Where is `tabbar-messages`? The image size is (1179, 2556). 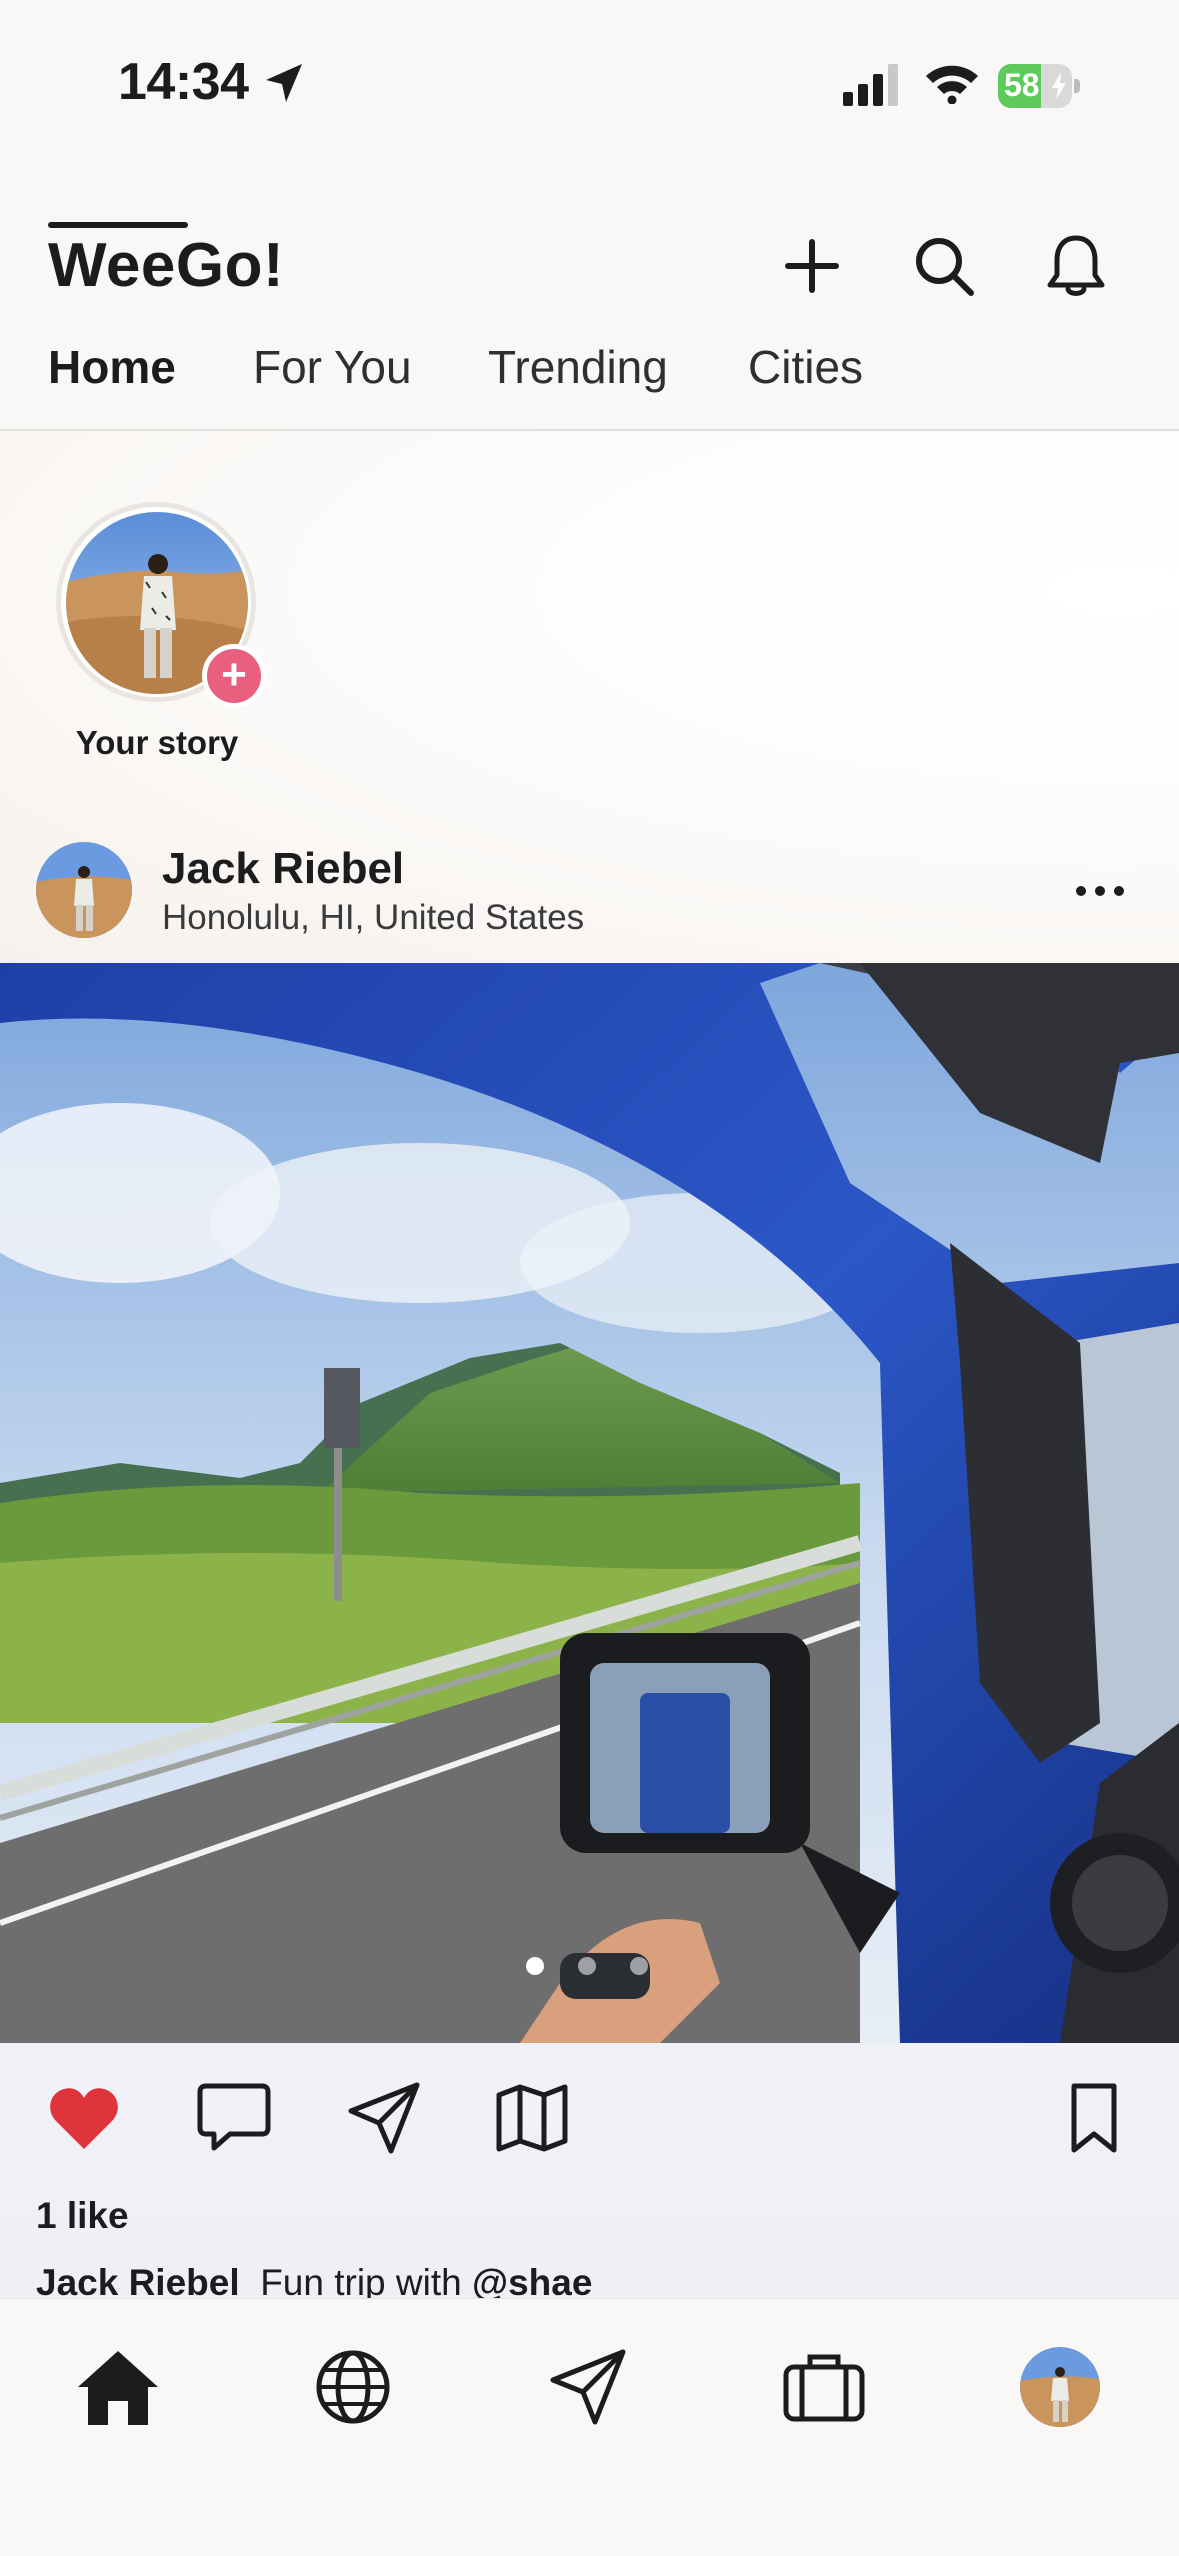
tabbar-messages is located at coordinates (588, 2387).